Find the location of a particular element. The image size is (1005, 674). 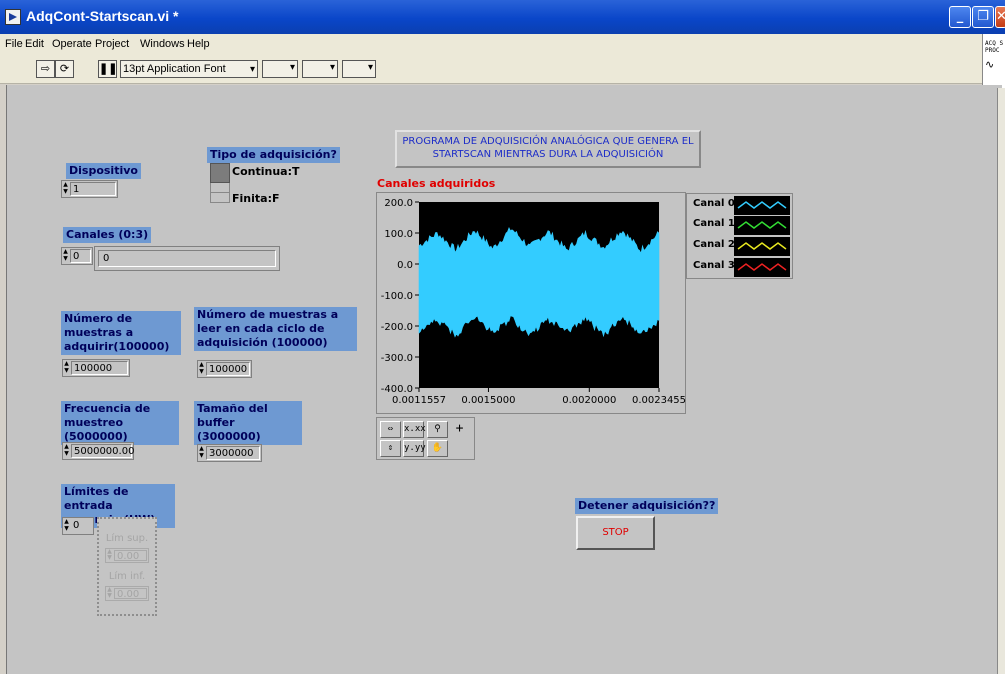

menu-operate: Operate is located at coordinates (72, 44).